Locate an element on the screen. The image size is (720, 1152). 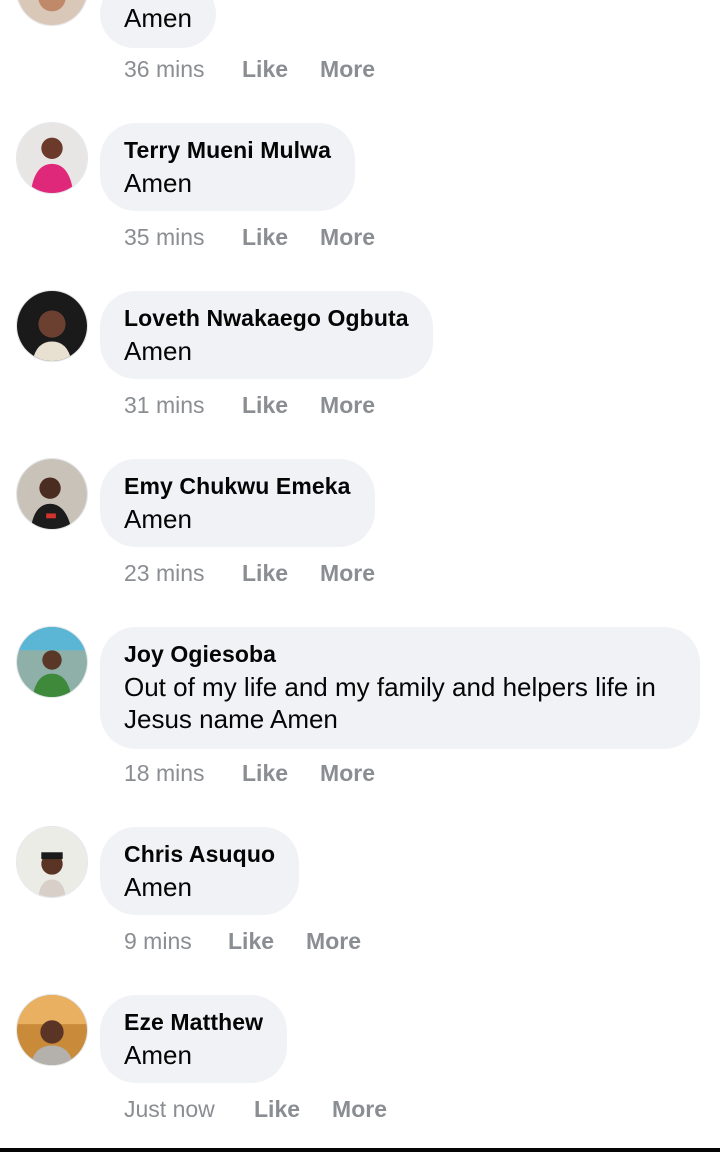
commenter-name: Loveth Nwakaego Ogbuta is located at coordinates (266, 318).